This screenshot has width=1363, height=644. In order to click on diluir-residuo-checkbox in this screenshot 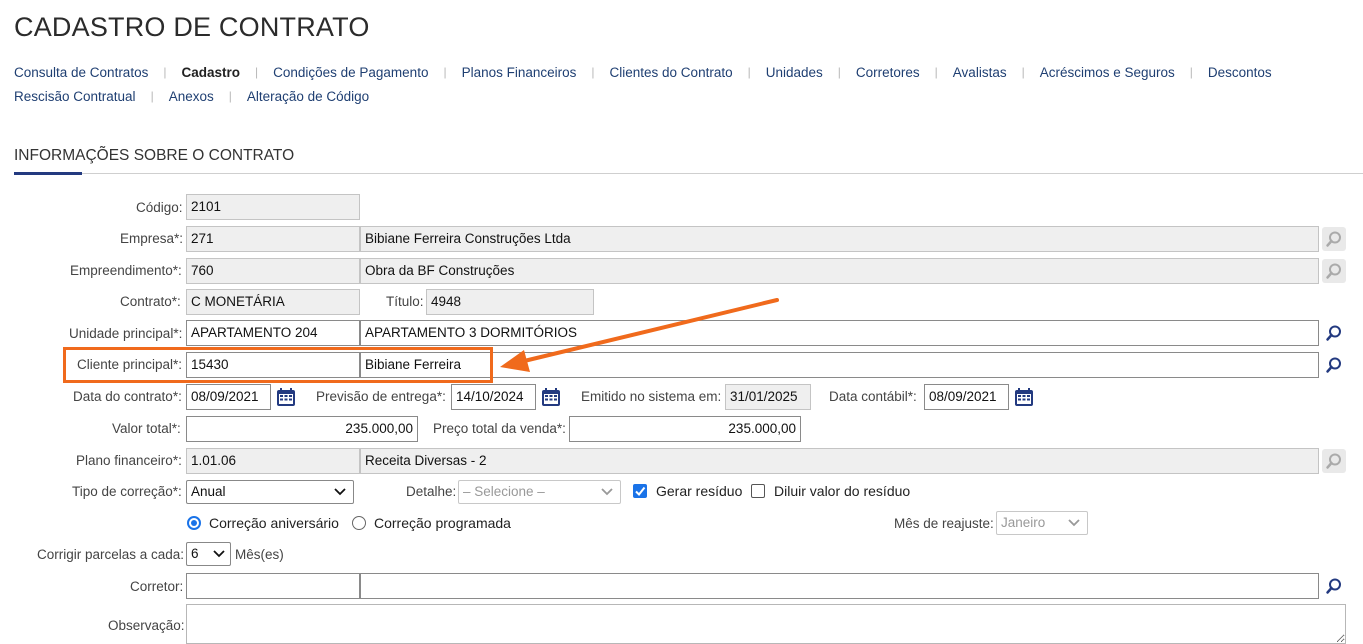, I will do `click(758, 491)`.